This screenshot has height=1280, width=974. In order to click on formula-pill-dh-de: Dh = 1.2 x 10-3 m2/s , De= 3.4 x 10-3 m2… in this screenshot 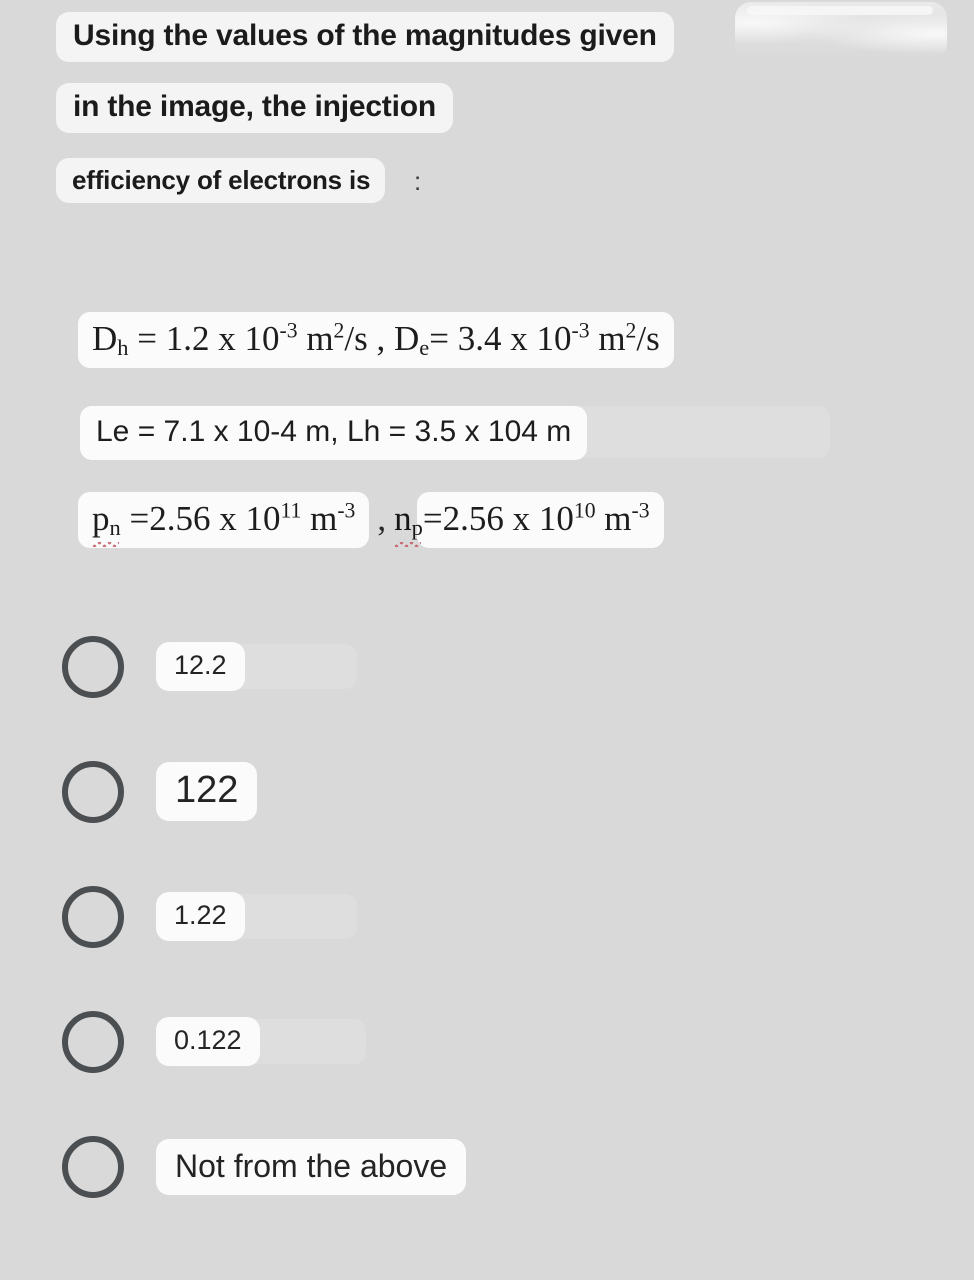, I will do `click(376, 340)`.